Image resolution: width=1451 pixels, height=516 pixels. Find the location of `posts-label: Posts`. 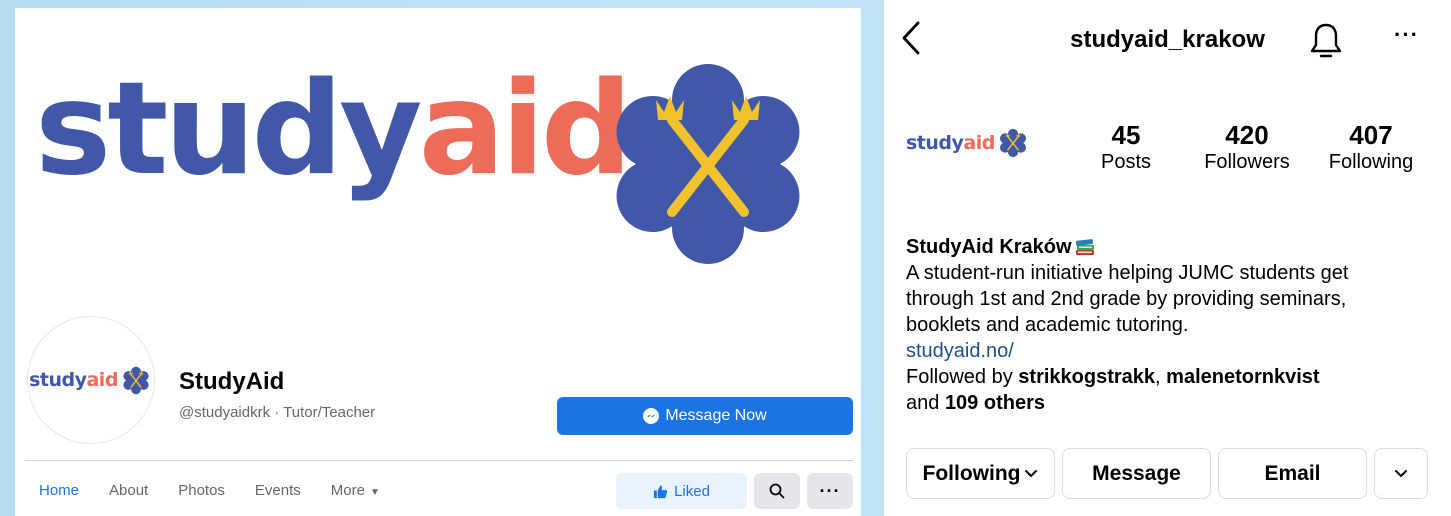

posts-label: Posts is located at coordinates (1126, 162).